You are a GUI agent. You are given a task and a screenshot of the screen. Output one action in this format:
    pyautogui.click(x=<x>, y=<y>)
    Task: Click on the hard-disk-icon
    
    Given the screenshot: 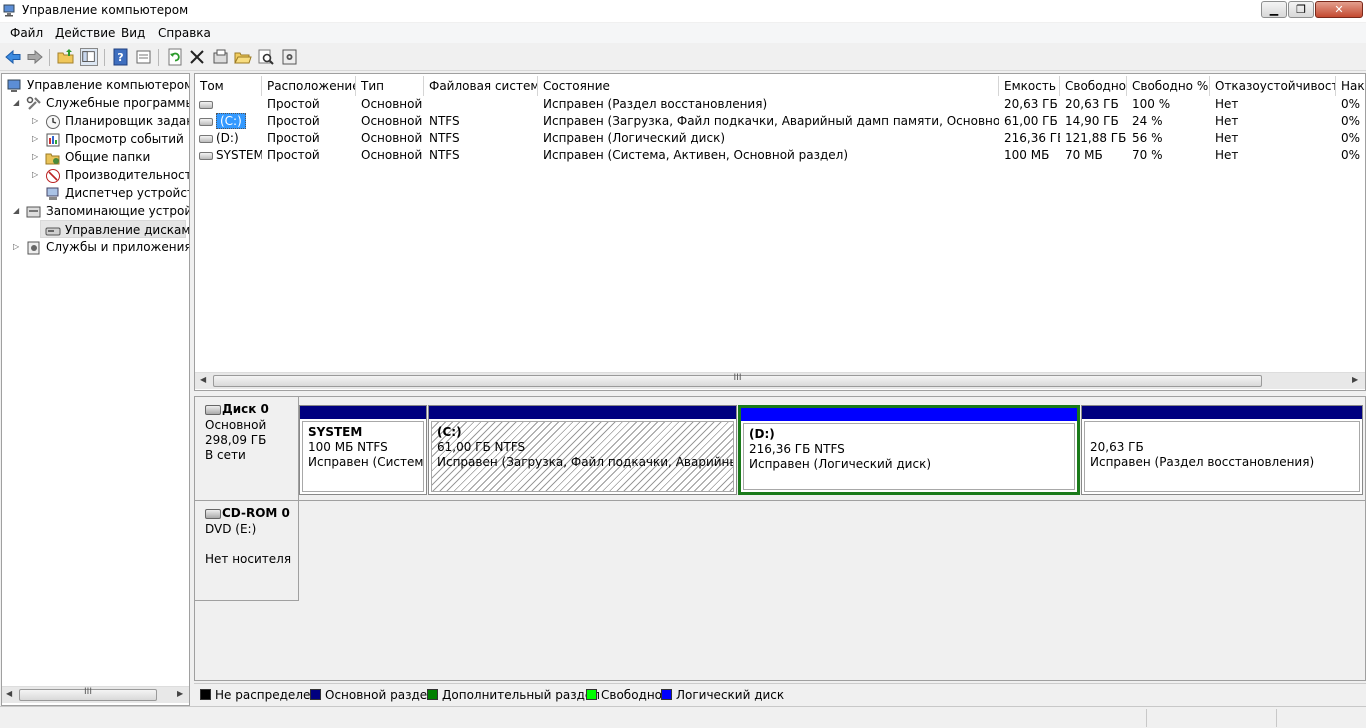 What is the action you would take?
    pyautogui.click(x=213, y=410)
    